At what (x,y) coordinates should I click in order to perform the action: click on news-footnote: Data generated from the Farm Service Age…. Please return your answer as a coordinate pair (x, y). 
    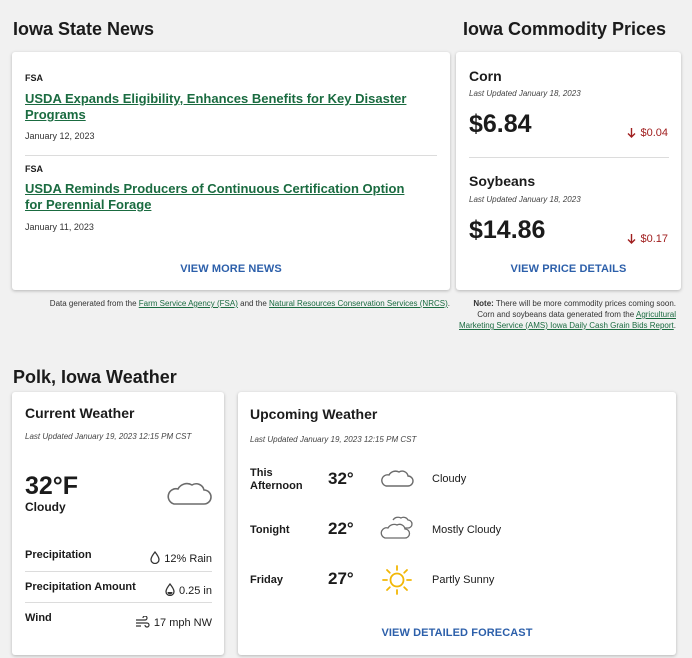
    Looking at the image, I should click on (231, 303).